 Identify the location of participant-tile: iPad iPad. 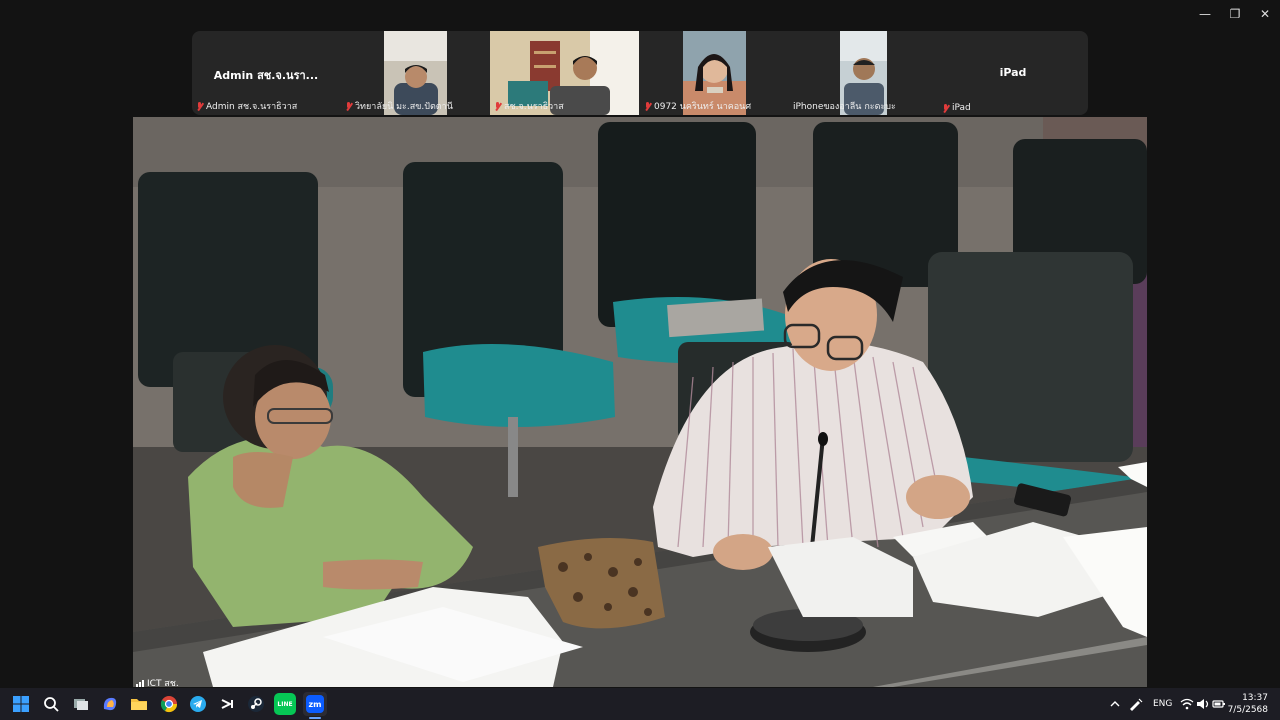
(1013, 73).